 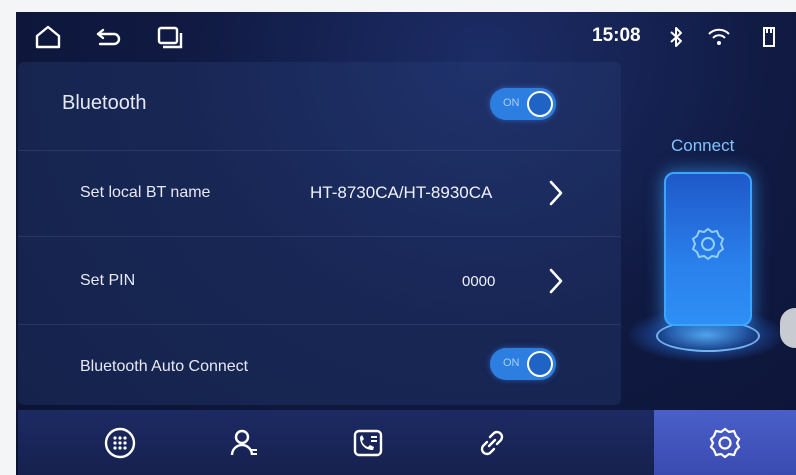 I want to click on bluetooth-row: Bluetooth ON, so click(x=319, y=106).